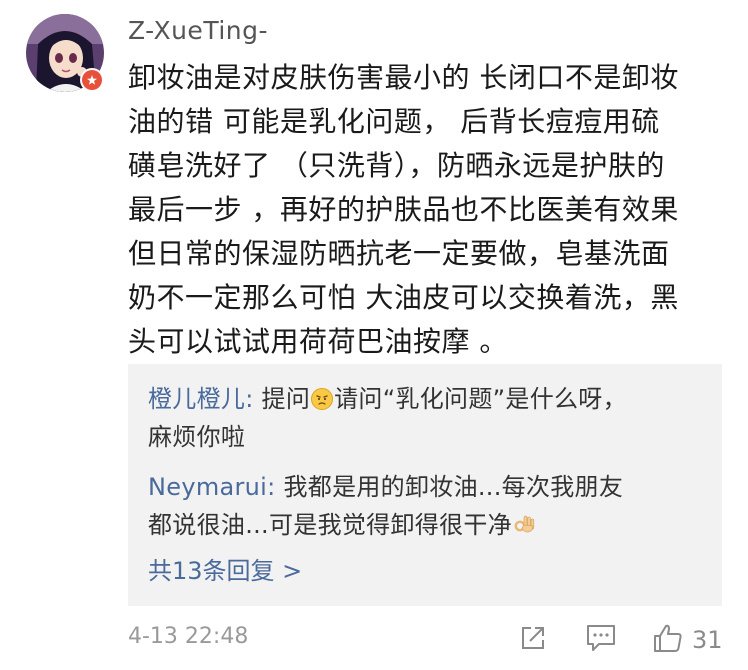 The image size is (748, 670). I want to click on comment-line: 最后一步 ，再好的护肤品也不比医美有效果, so click(403, 209).